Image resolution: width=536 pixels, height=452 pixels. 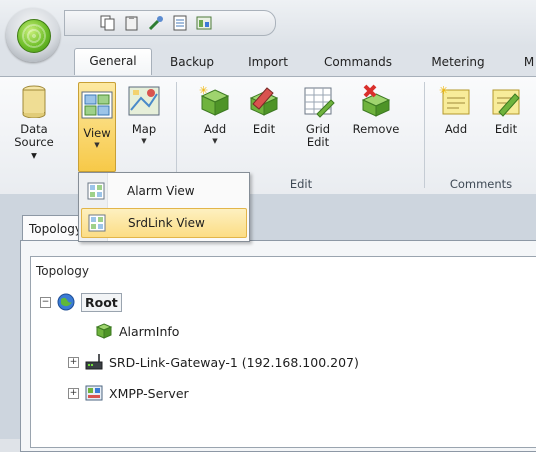 What do you see at coordinates (458, 62) in the screenshot?
I see `tab-metering: Metering` at bounding box center [458, 62].